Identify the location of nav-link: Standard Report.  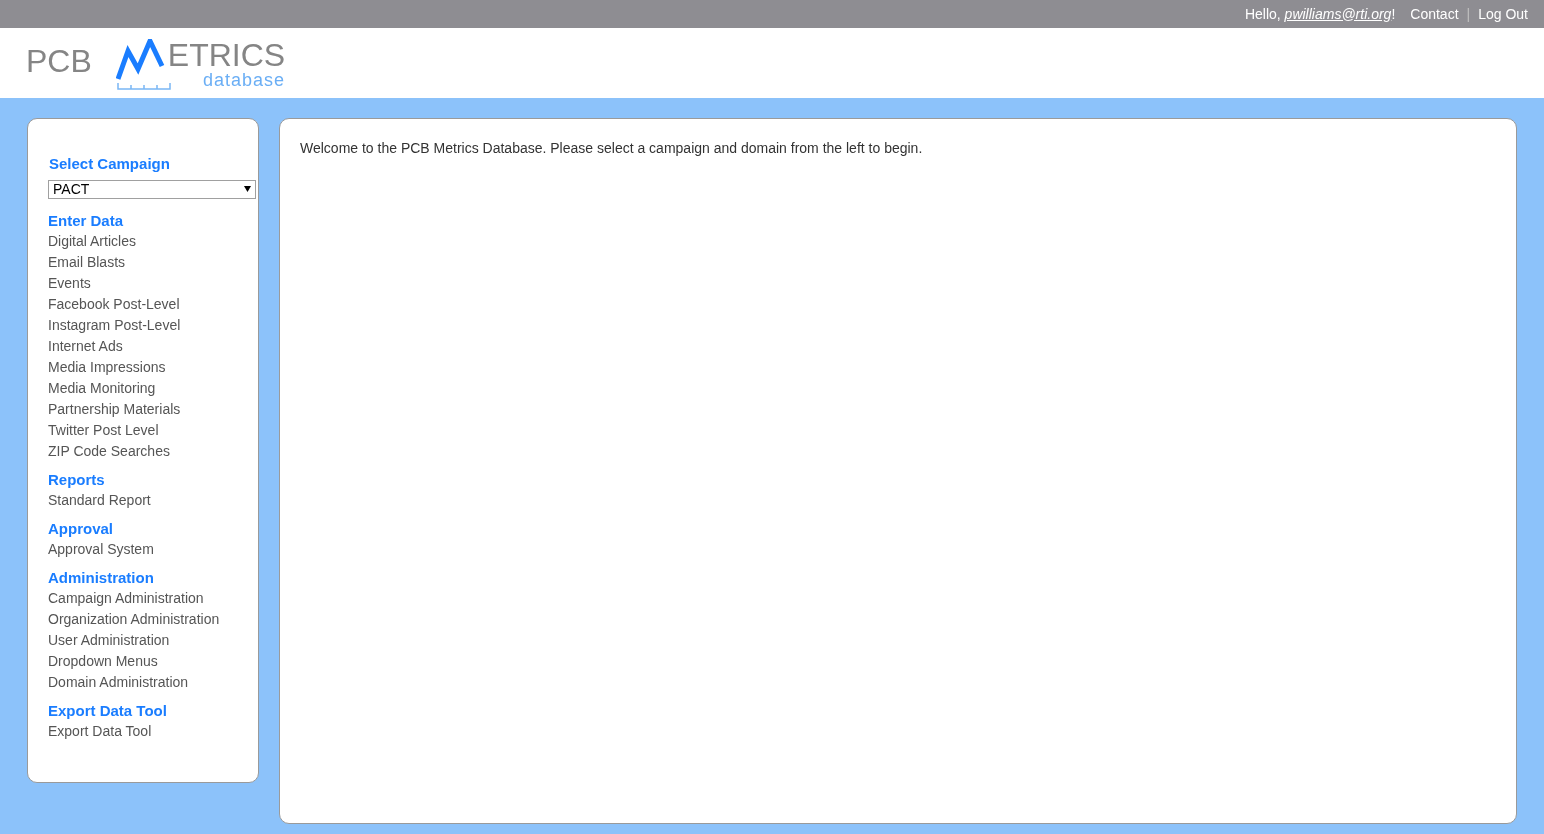
(153, 500).